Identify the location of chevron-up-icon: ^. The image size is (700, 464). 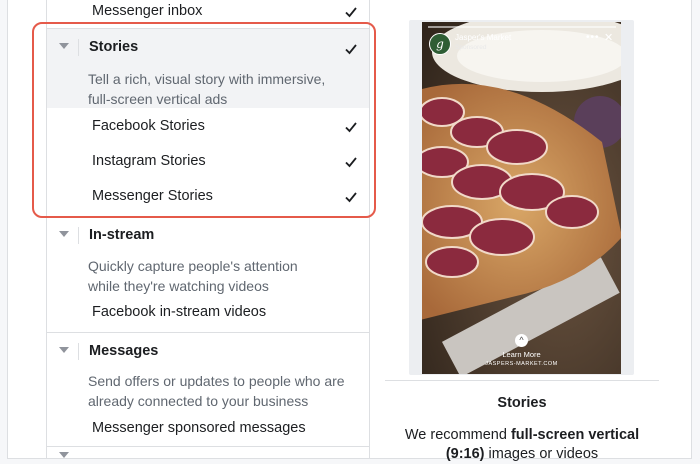
(521, 340).